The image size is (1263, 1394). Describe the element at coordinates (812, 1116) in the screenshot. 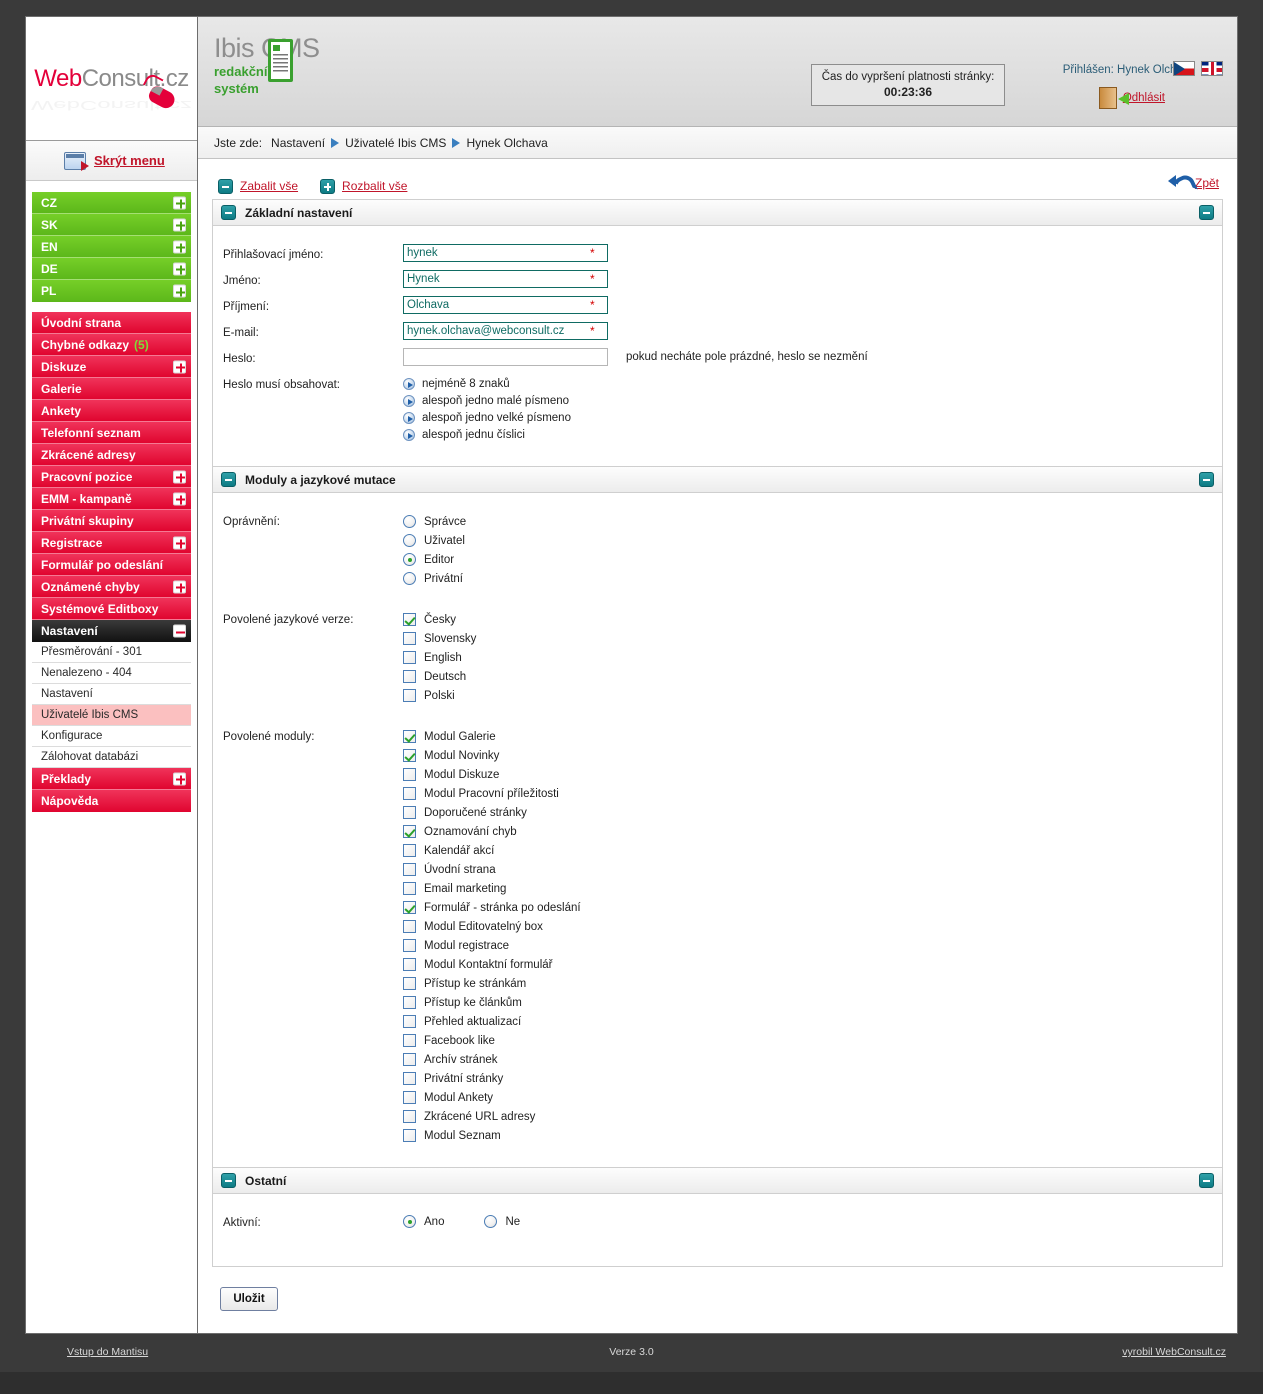

I see `module-option-zkr-cen-url-adresy: Zkrácené URL adresy` at that location.